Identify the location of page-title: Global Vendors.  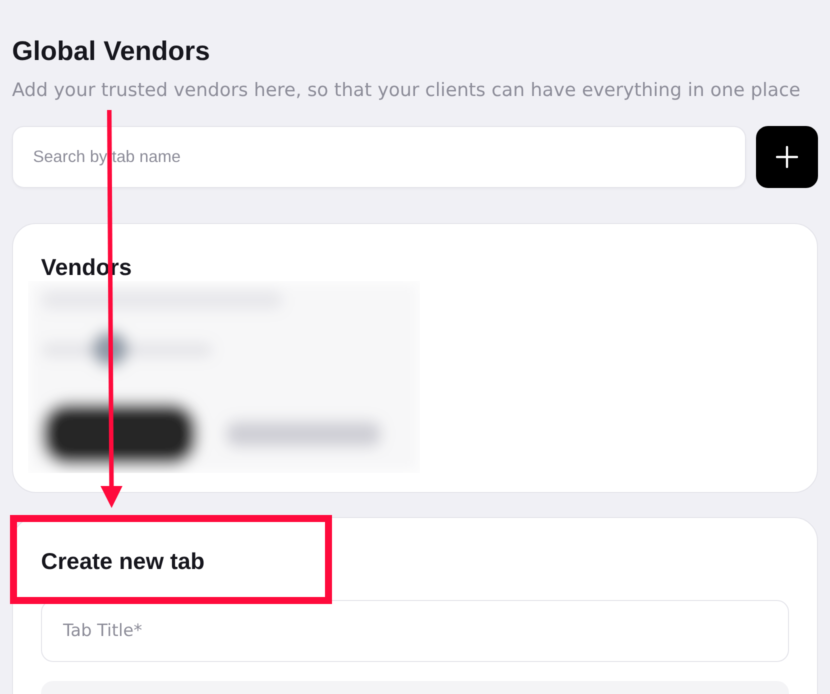
(111, 51).